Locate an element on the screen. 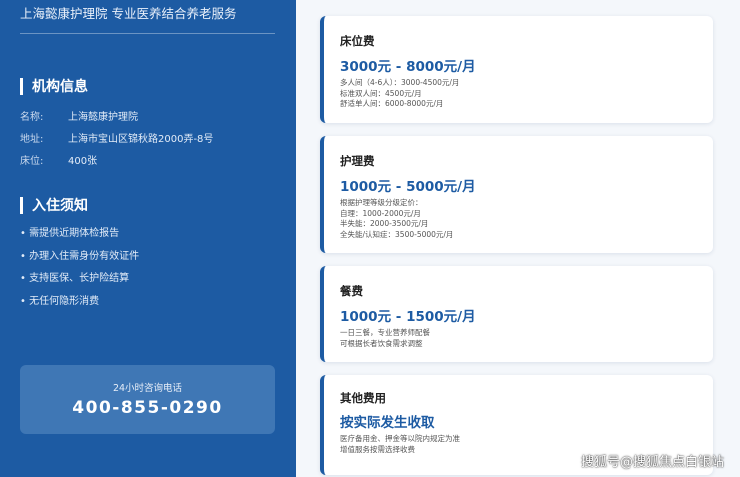  info-section-heading: 机构信息 is located at coordinates (54, 86).